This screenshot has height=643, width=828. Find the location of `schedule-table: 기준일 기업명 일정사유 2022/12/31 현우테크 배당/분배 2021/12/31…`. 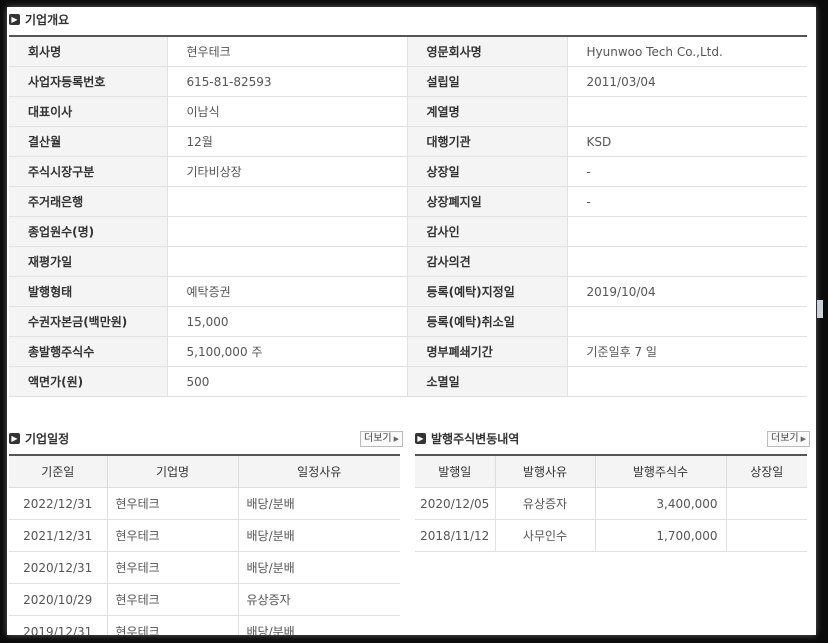

schedule-table: 기준일 기업명 일정사유 2022/12/31 현우테크 배당/분배 2021/12/31… is located at coordinates (204, 544).